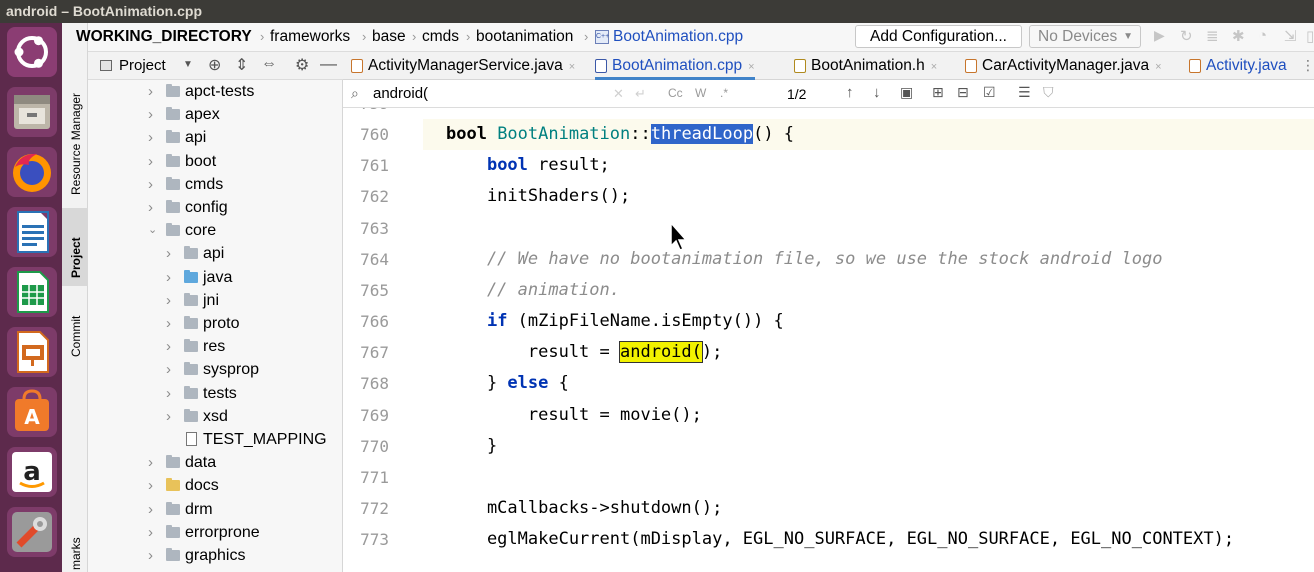 This screenshot has height=572, width=1314. What do you see at coordinates (989, 92) in the screenshot?
I see `select-all-occurrences-icon: ☑` at bounding box center [989, 92].